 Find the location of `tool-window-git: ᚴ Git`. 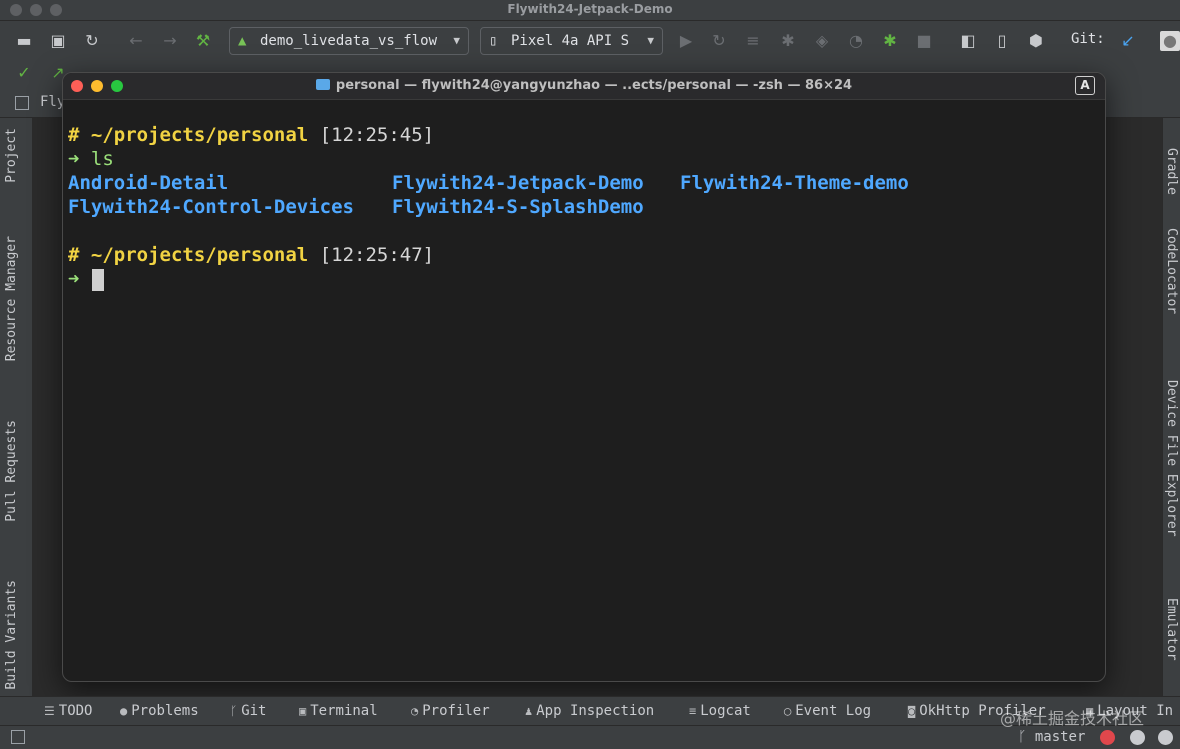

tool-window-git: ᚴ Git is located at coordinates (248, 711).